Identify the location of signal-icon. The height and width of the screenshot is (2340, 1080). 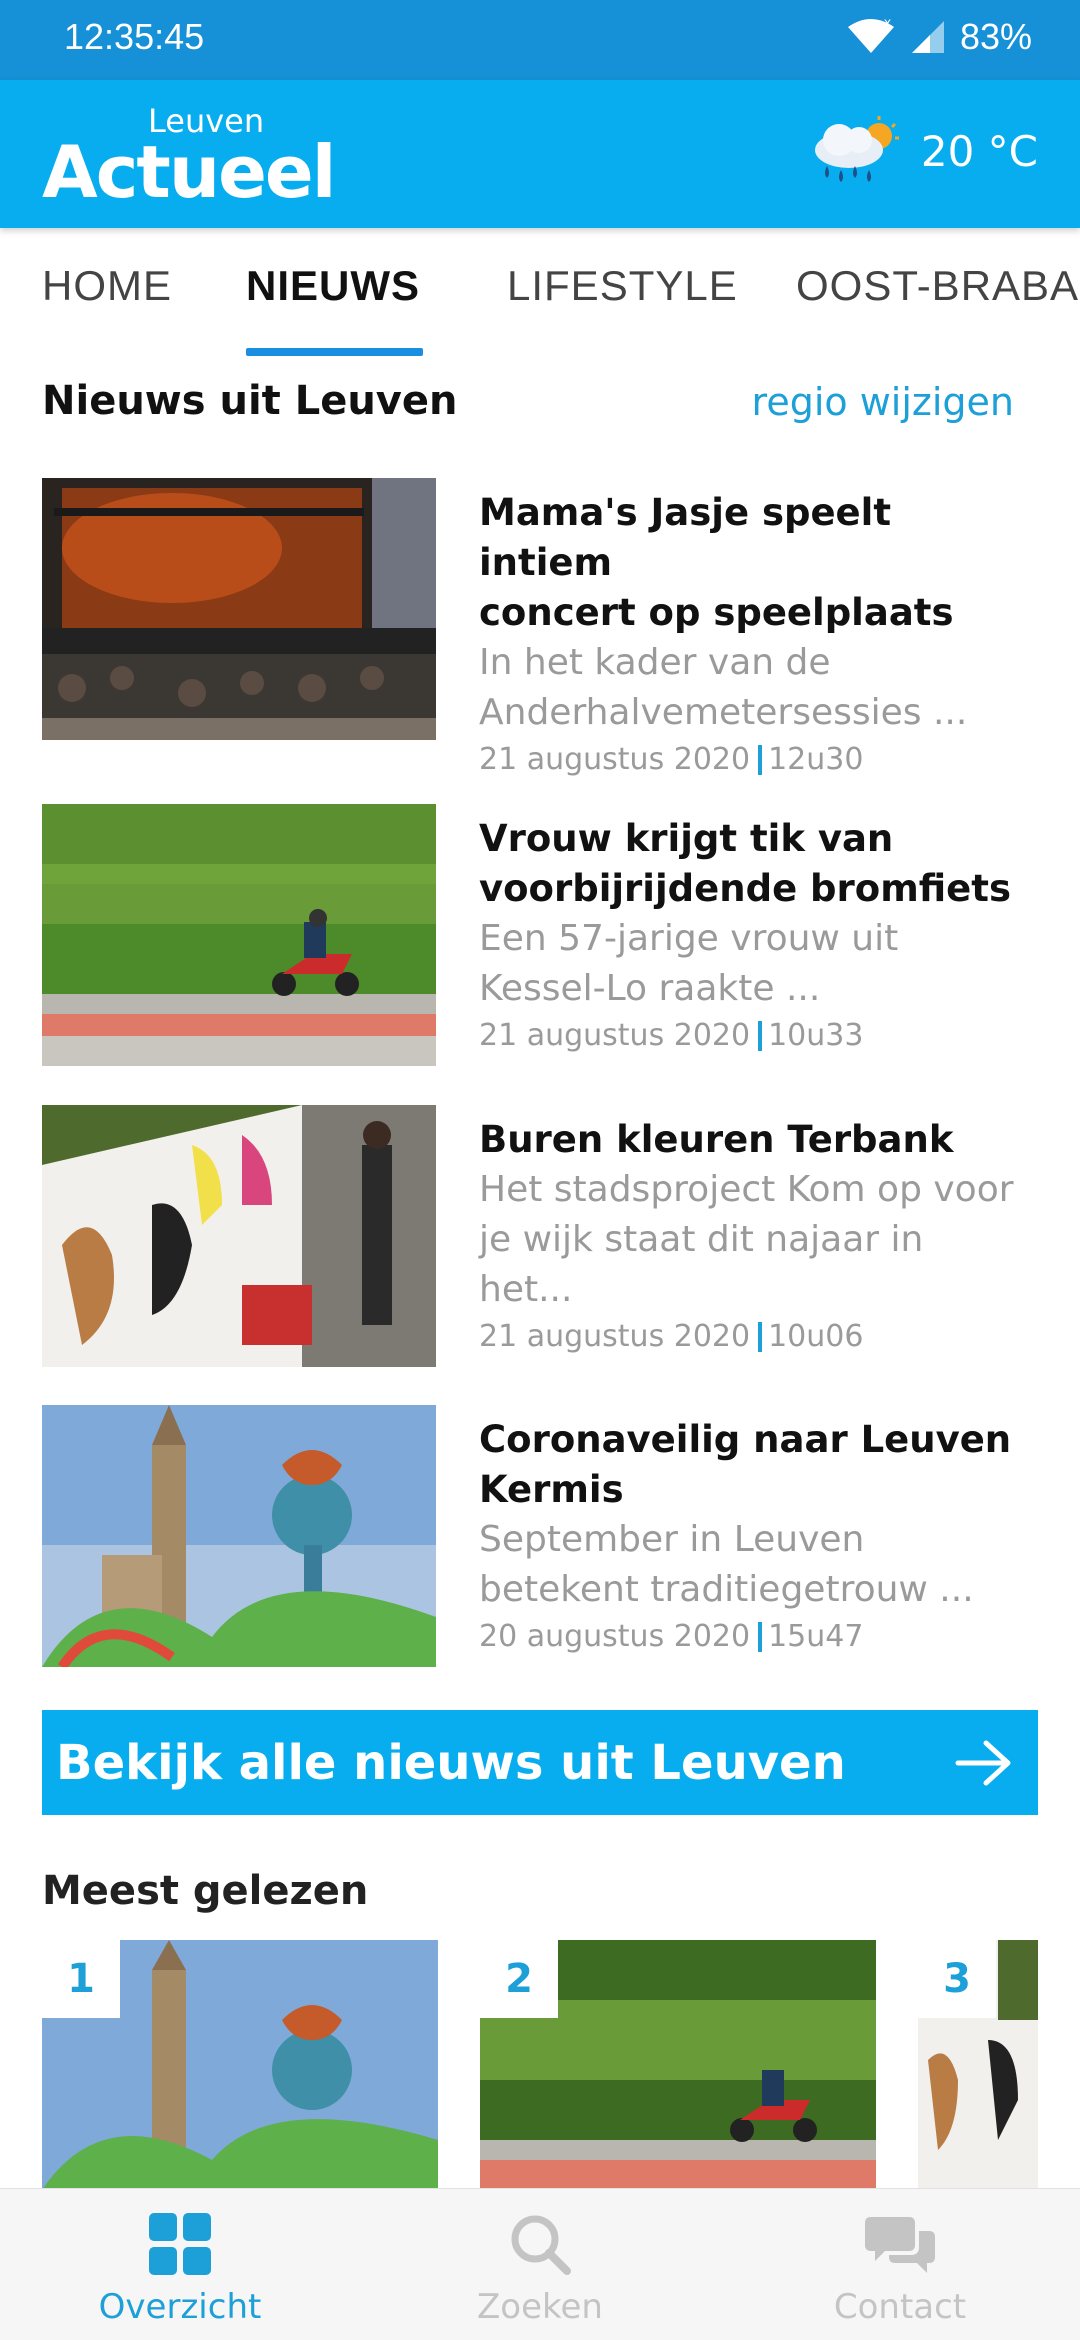
(927, 37).